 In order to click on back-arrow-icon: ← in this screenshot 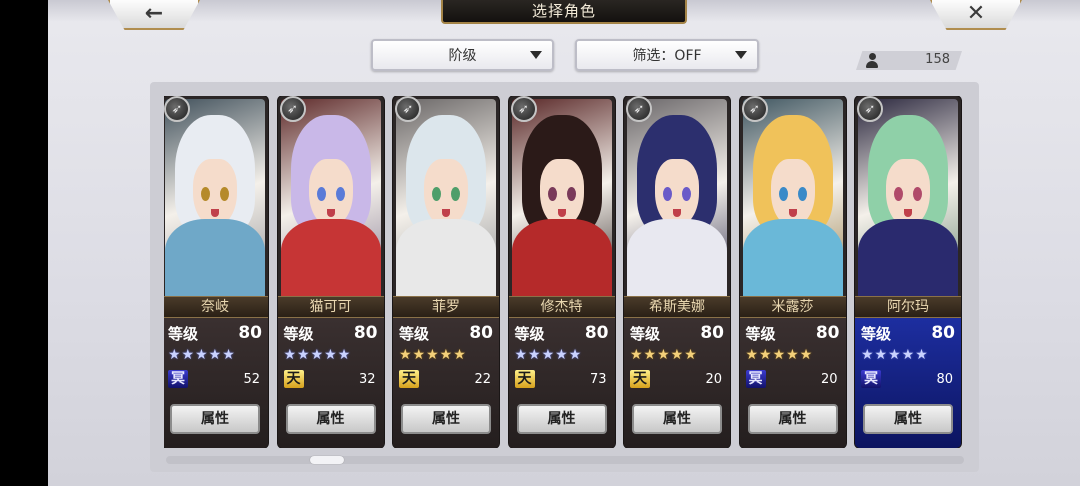, I will do `click(154, 13)`.